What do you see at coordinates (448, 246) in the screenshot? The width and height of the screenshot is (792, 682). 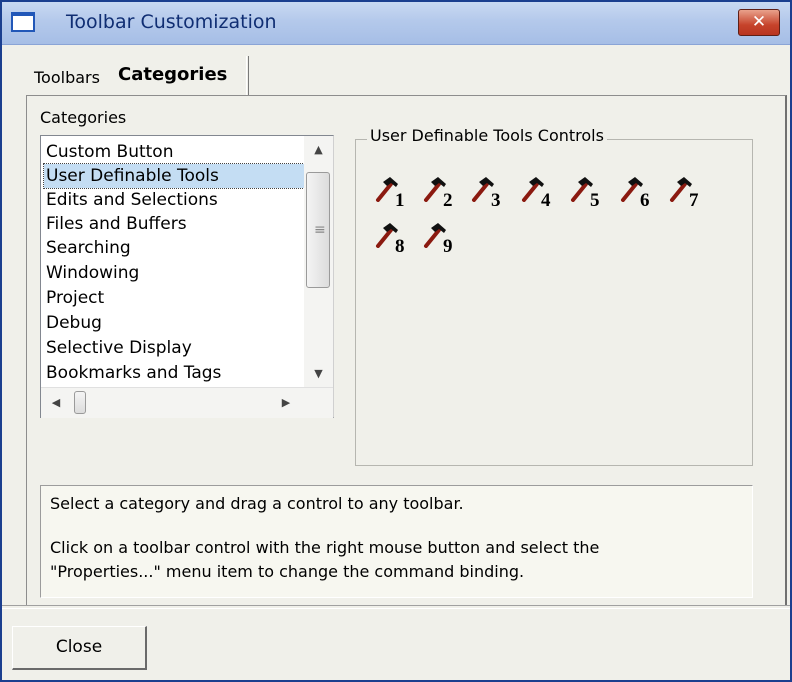 I see `tool-number-label: 9` at bounding box center [448, 246].